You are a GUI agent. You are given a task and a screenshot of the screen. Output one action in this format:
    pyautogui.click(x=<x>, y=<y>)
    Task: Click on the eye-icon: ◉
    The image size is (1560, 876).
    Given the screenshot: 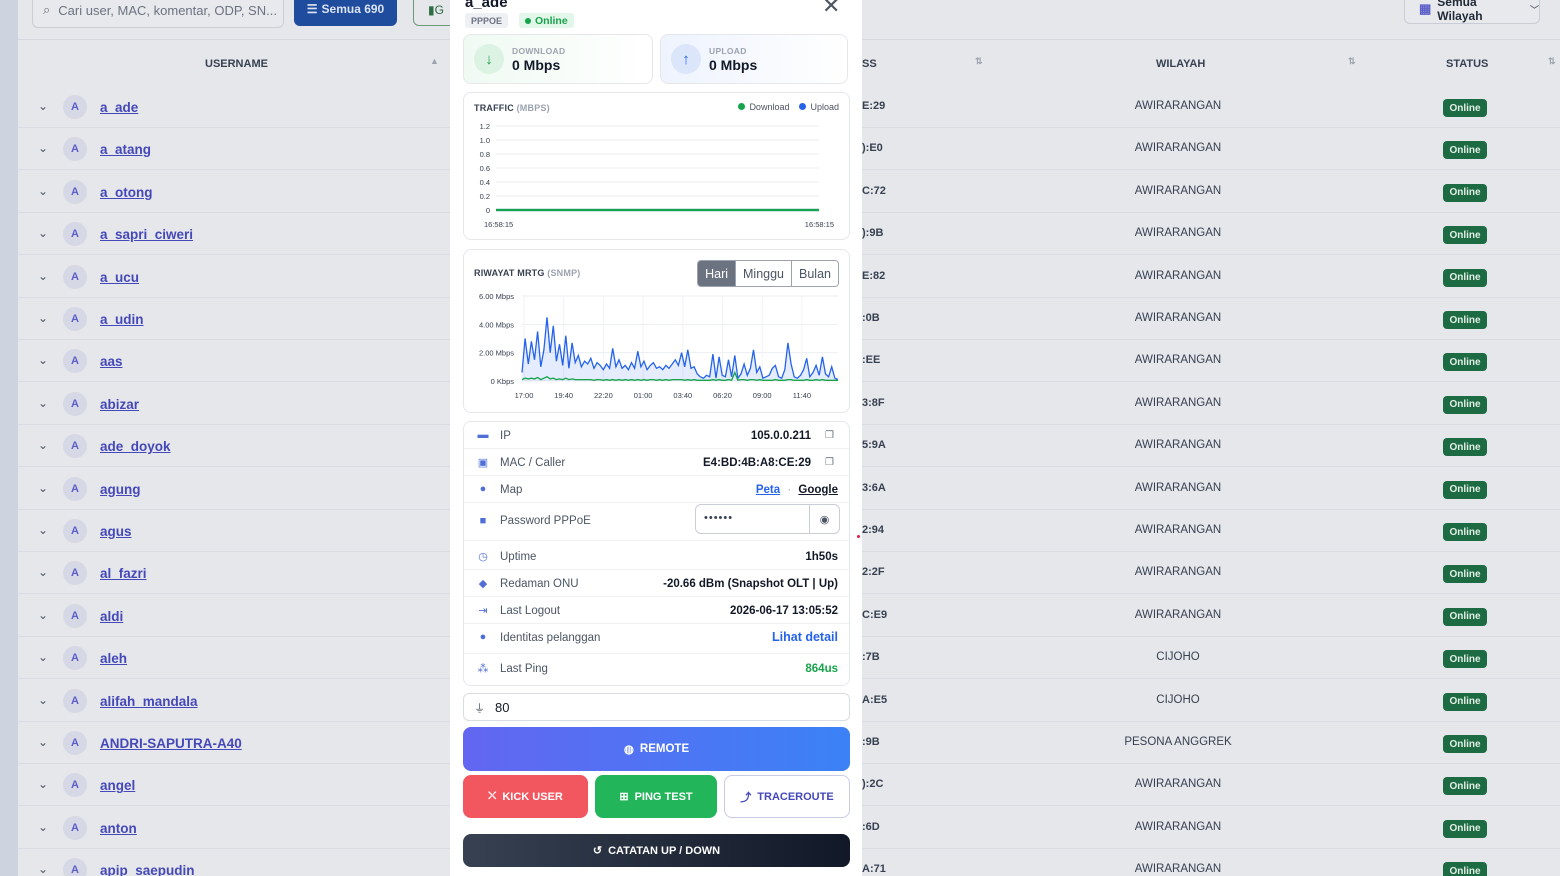 What is the action you would take?
    pyautogui.click(x=824, y=519)
    